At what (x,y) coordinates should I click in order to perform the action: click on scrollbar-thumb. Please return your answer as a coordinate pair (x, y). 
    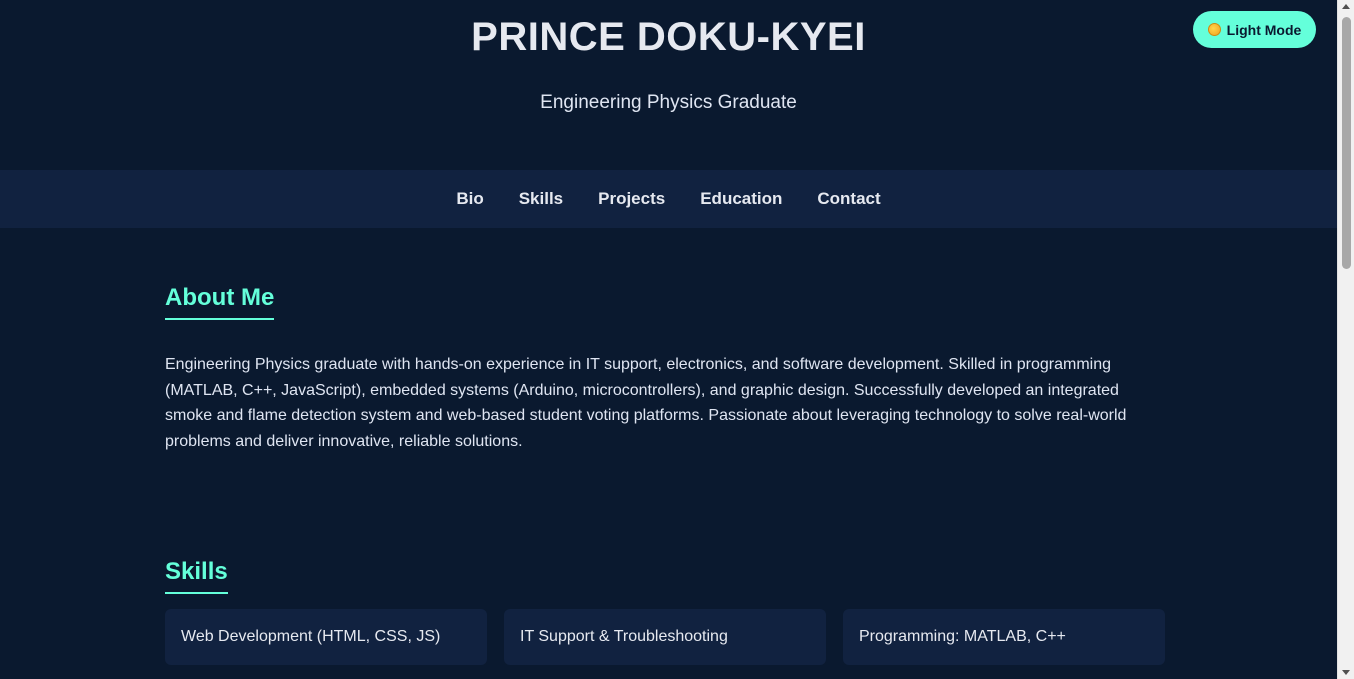
    Looking at the image, I should click on (1346, 143).